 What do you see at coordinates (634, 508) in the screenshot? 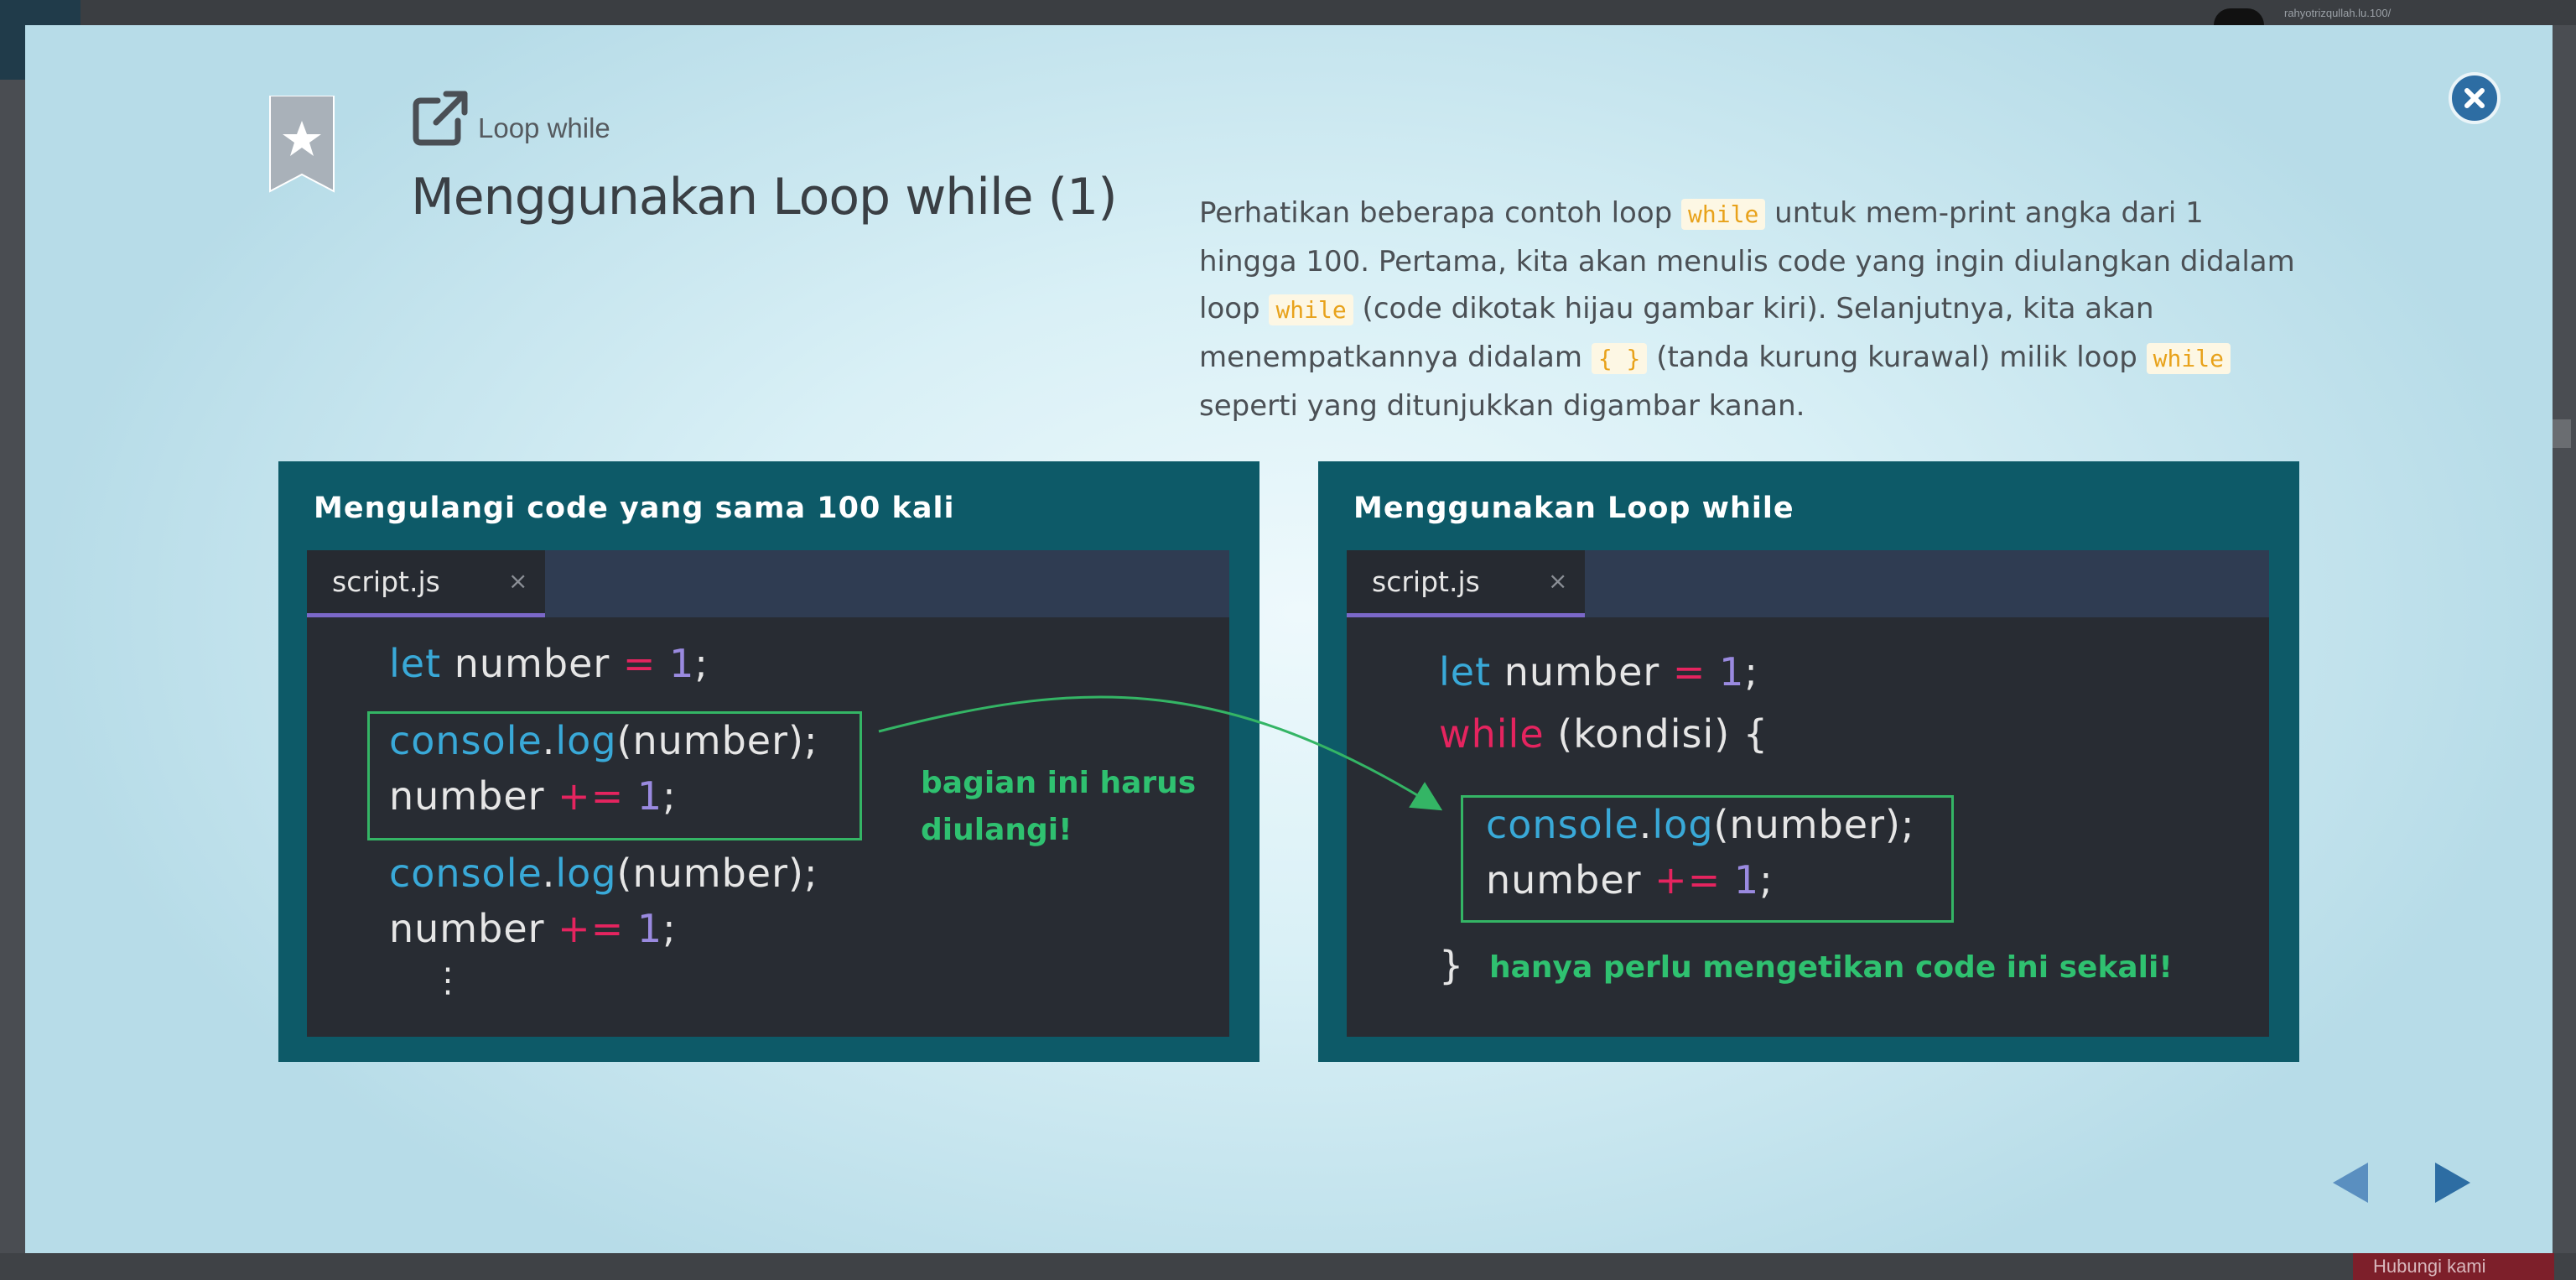
I see `panel-heading: Mengulangi code yang sama 100 kali` at bounding box center [634, 508].